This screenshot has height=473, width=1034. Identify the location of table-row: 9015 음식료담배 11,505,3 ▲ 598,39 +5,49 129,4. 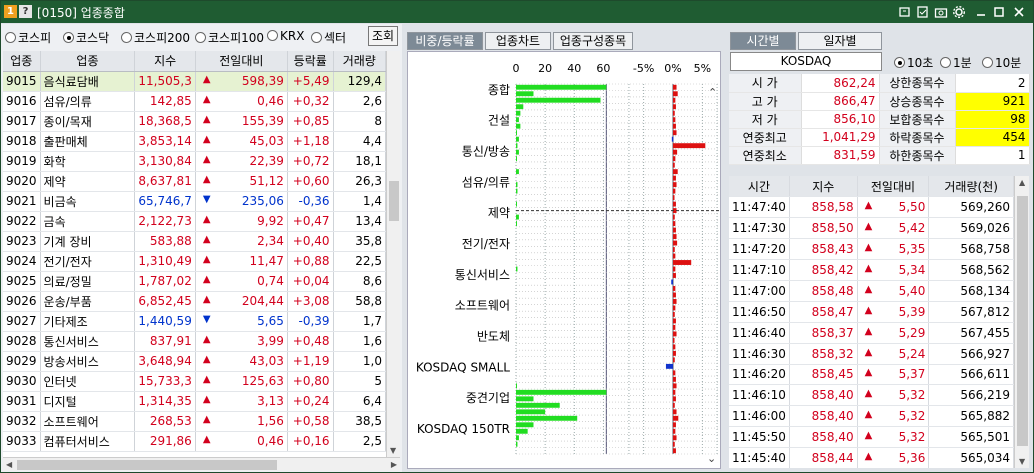
(194, 81).